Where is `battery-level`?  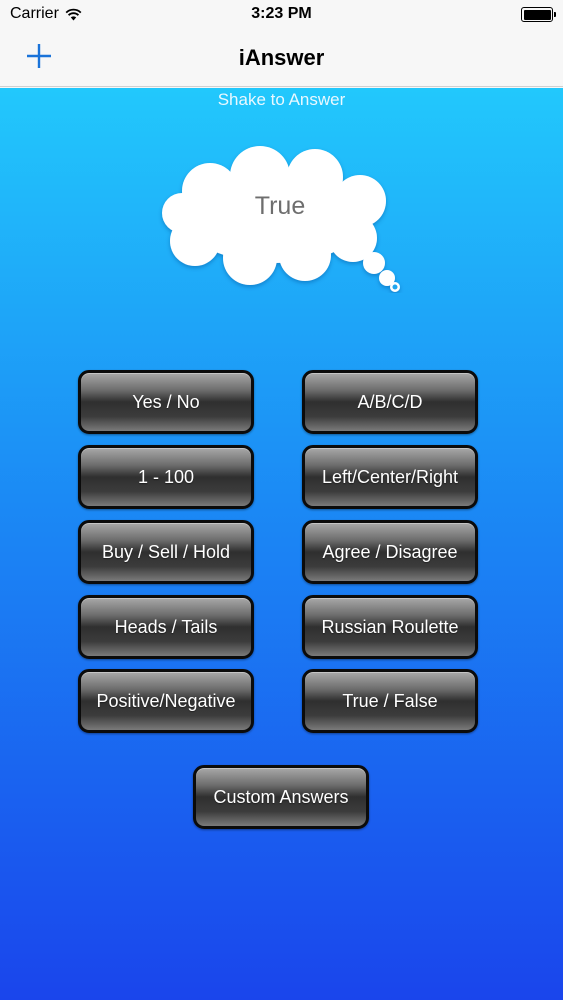 battery-level is located at coordinates (537, 14).